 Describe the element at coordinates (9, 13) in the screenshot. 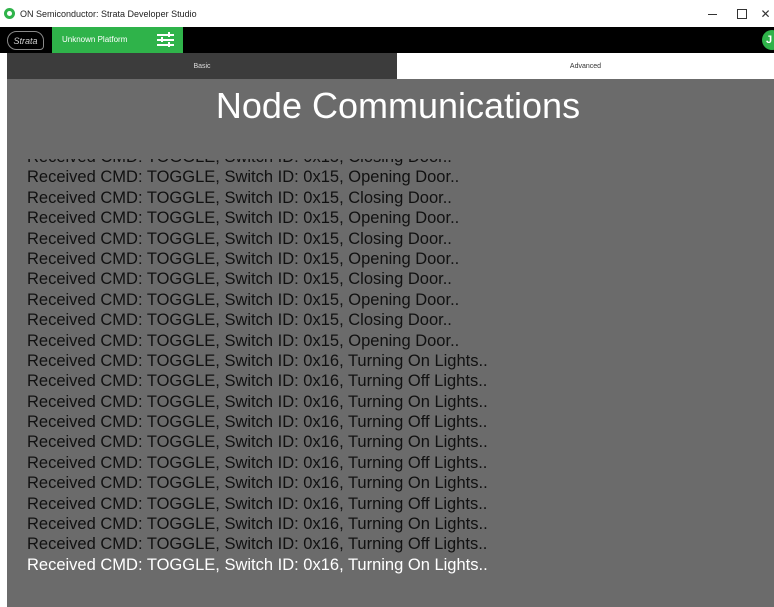

I see `app-icon` at that location.